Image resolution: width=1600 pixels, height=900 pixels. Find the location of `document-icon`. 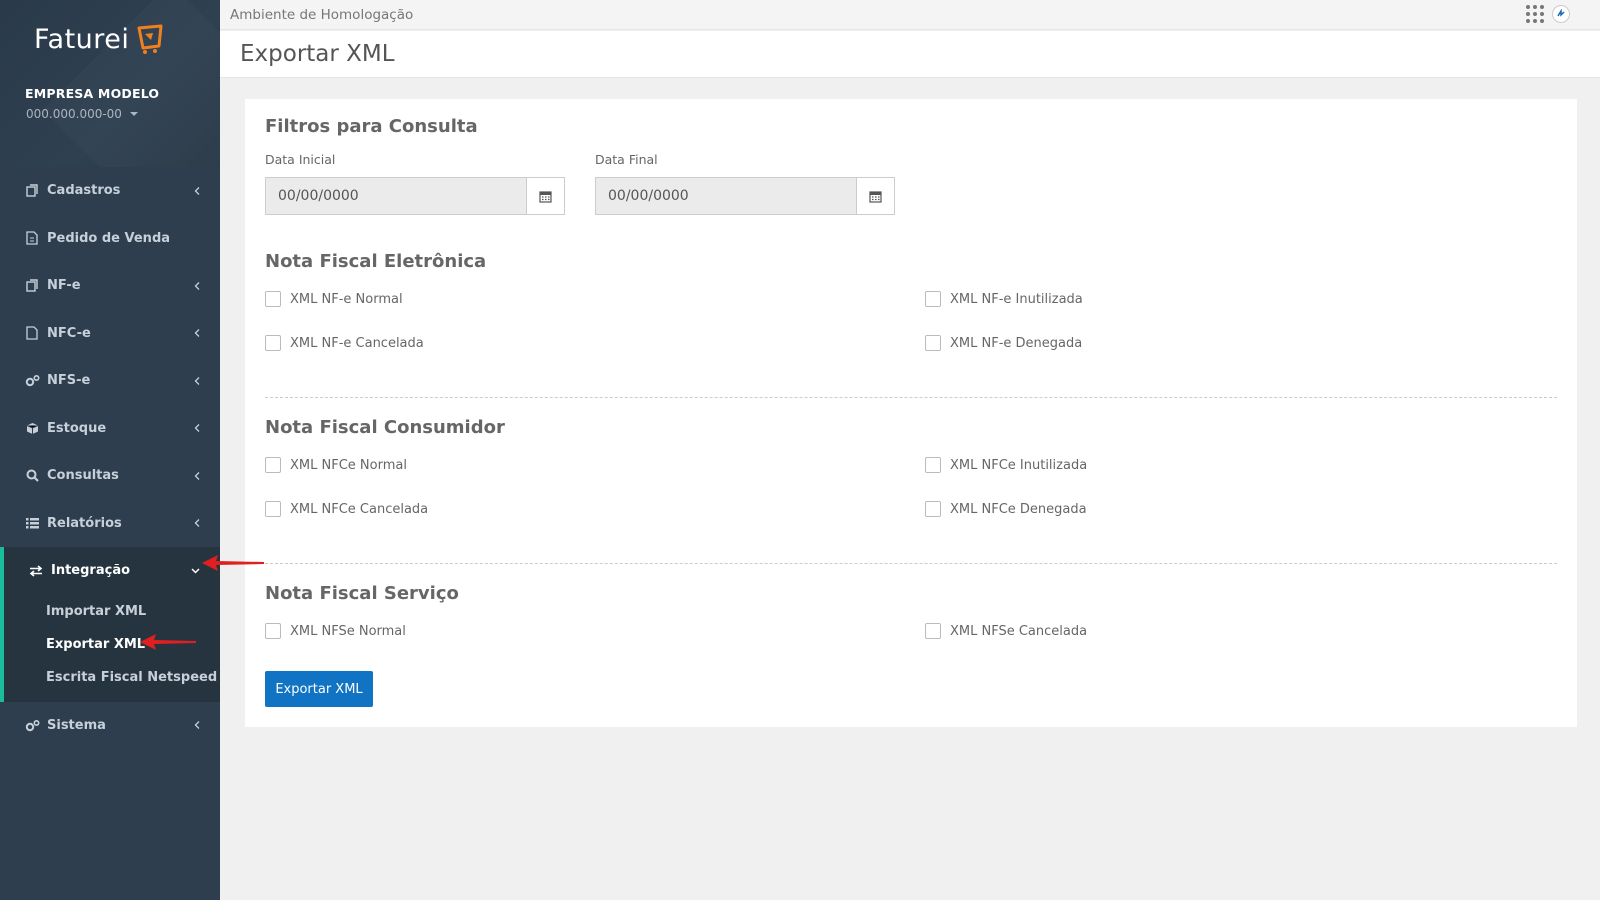

document-icon is located at coordinates (32, 238).